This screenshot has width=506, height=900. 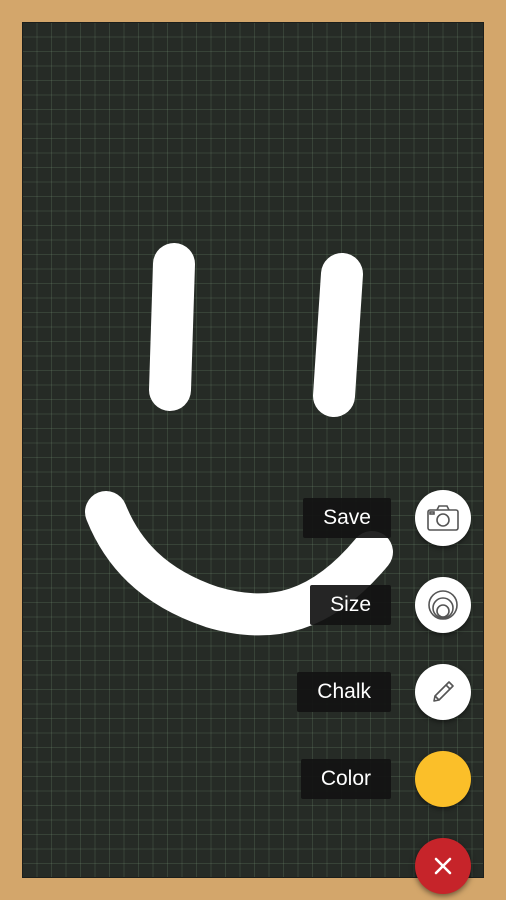 I want to click on pencil-icon, so click(x=443, y=691).